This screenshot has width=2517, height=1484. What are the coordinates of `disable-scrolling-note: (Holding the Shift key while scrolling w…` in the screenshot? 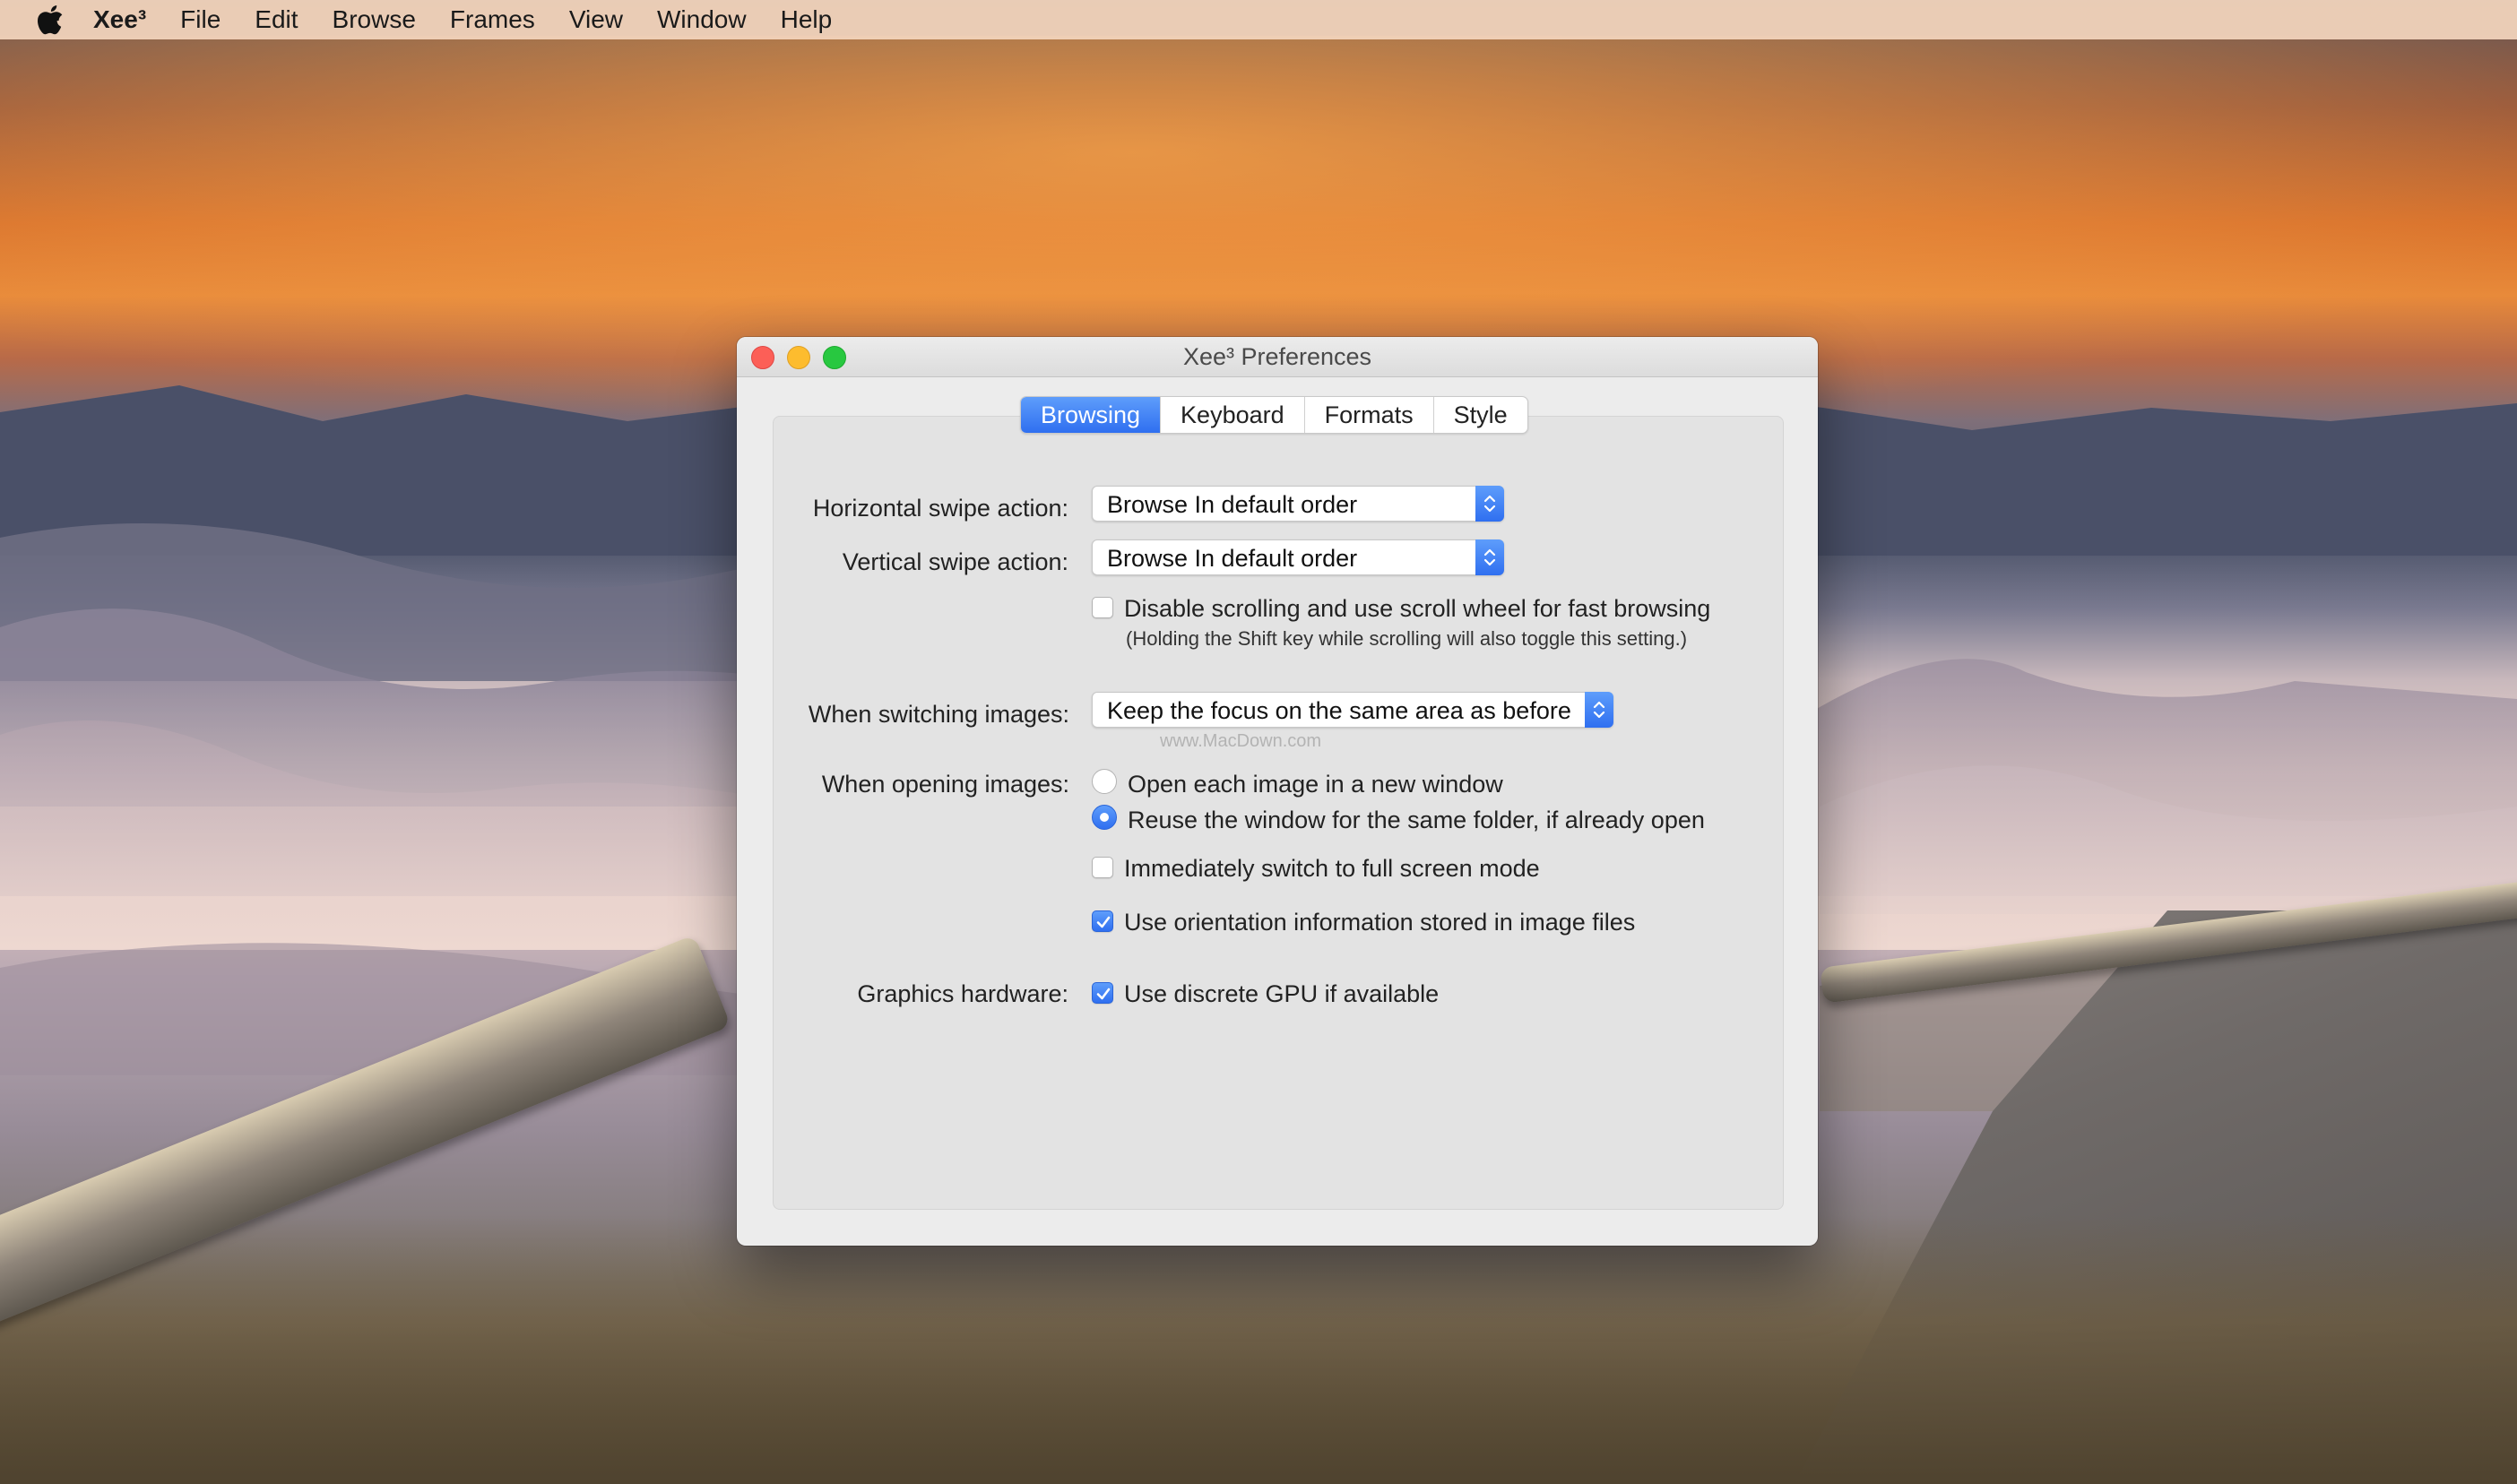 It's located at (1407, 638).